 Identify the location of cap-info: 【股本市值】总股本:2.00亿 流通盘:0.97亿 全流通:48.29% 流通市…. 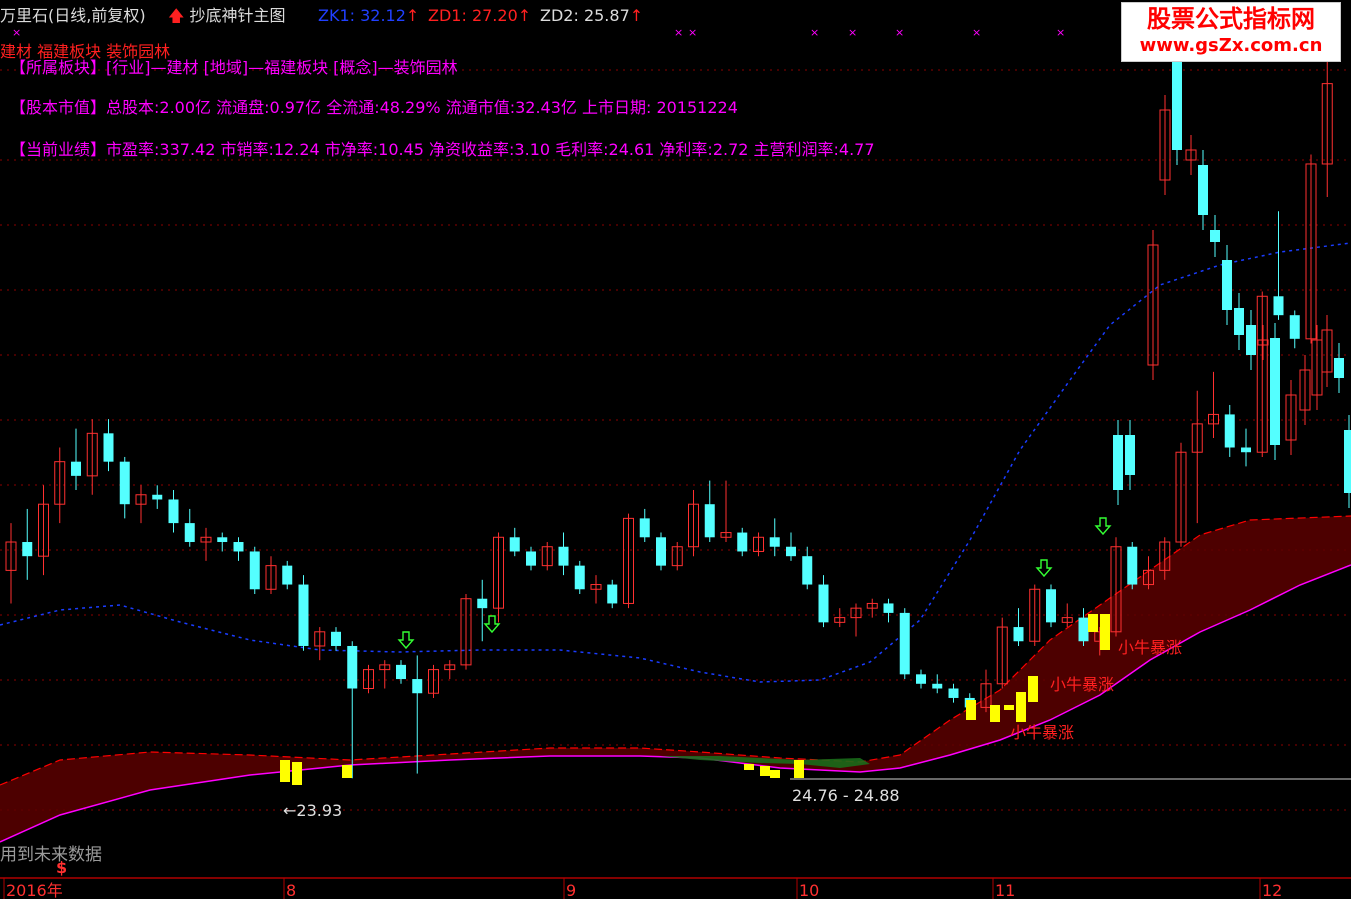
(374, 107).